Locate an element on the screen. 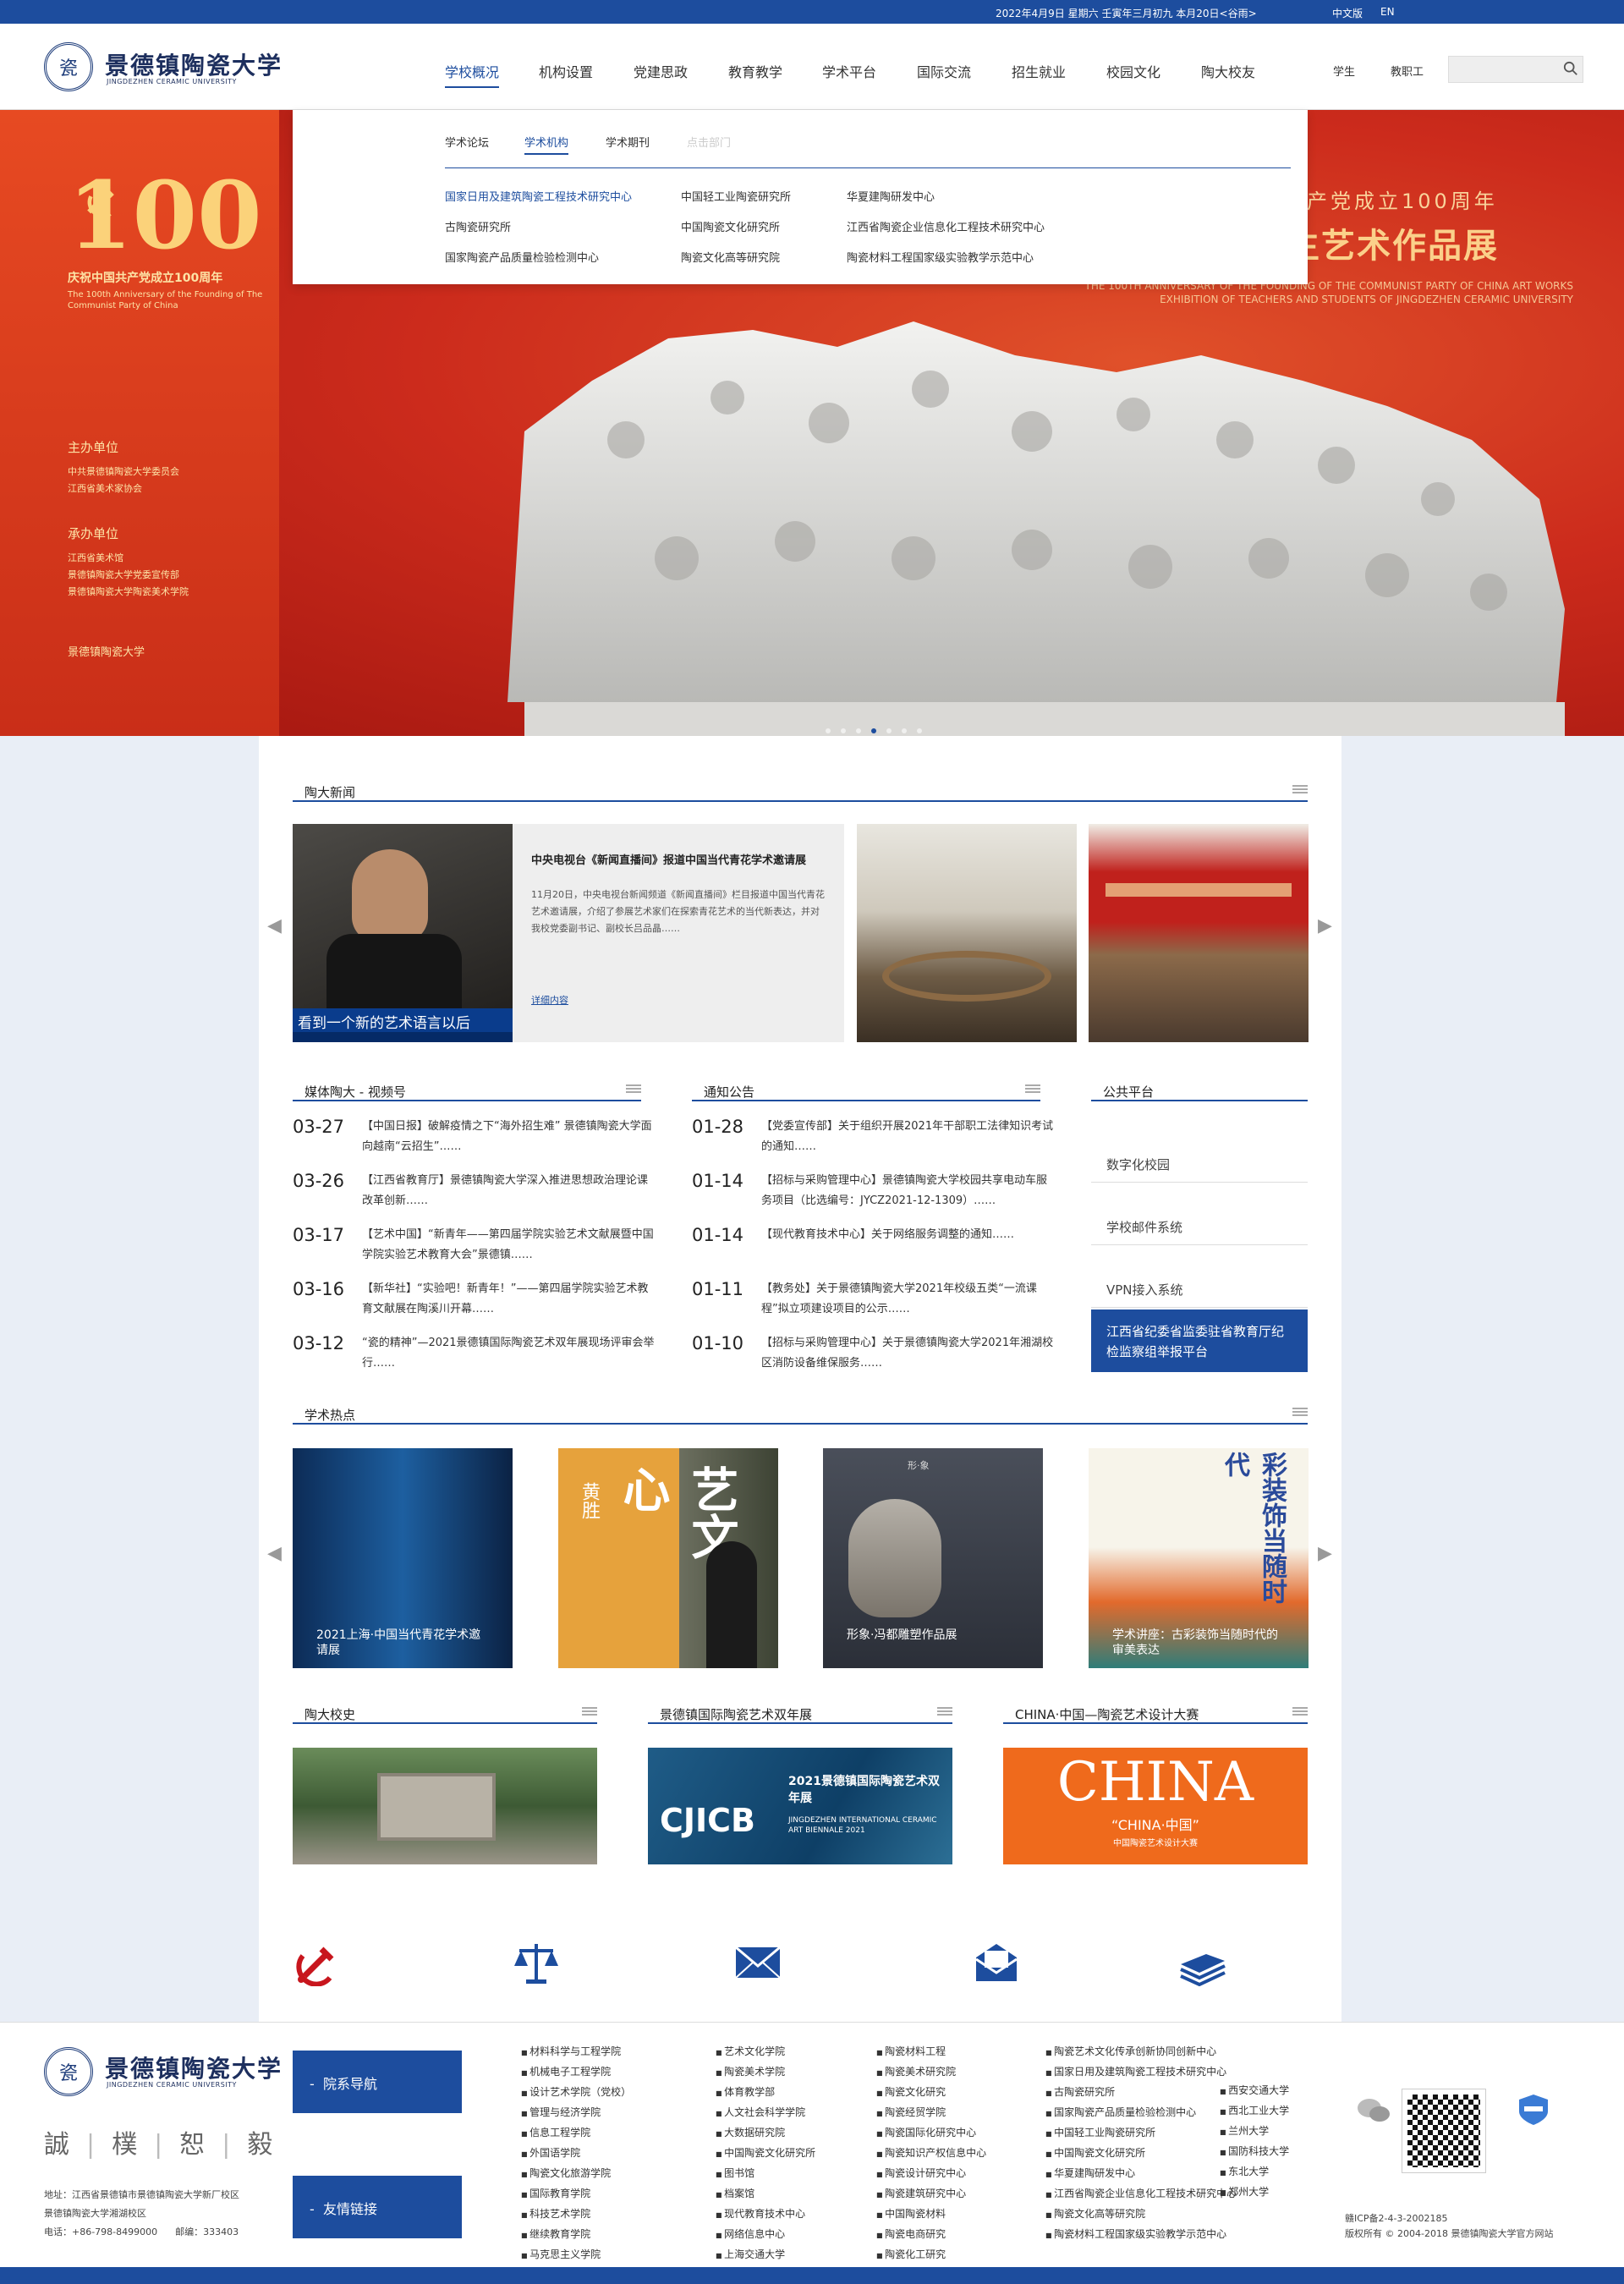 Image resolution: width=1624 pixels, height=2284 pixels. footer-link: ■ 外国语学院 is located at coordinates (576, 2154).